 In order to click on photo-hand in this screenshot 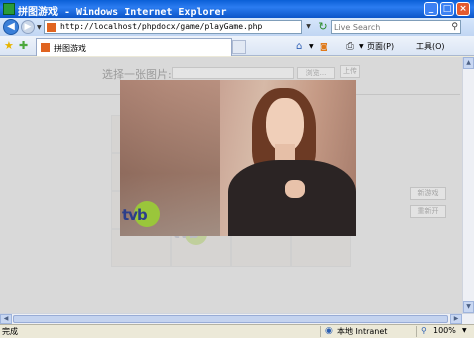, I will do `click(295, 189)`.